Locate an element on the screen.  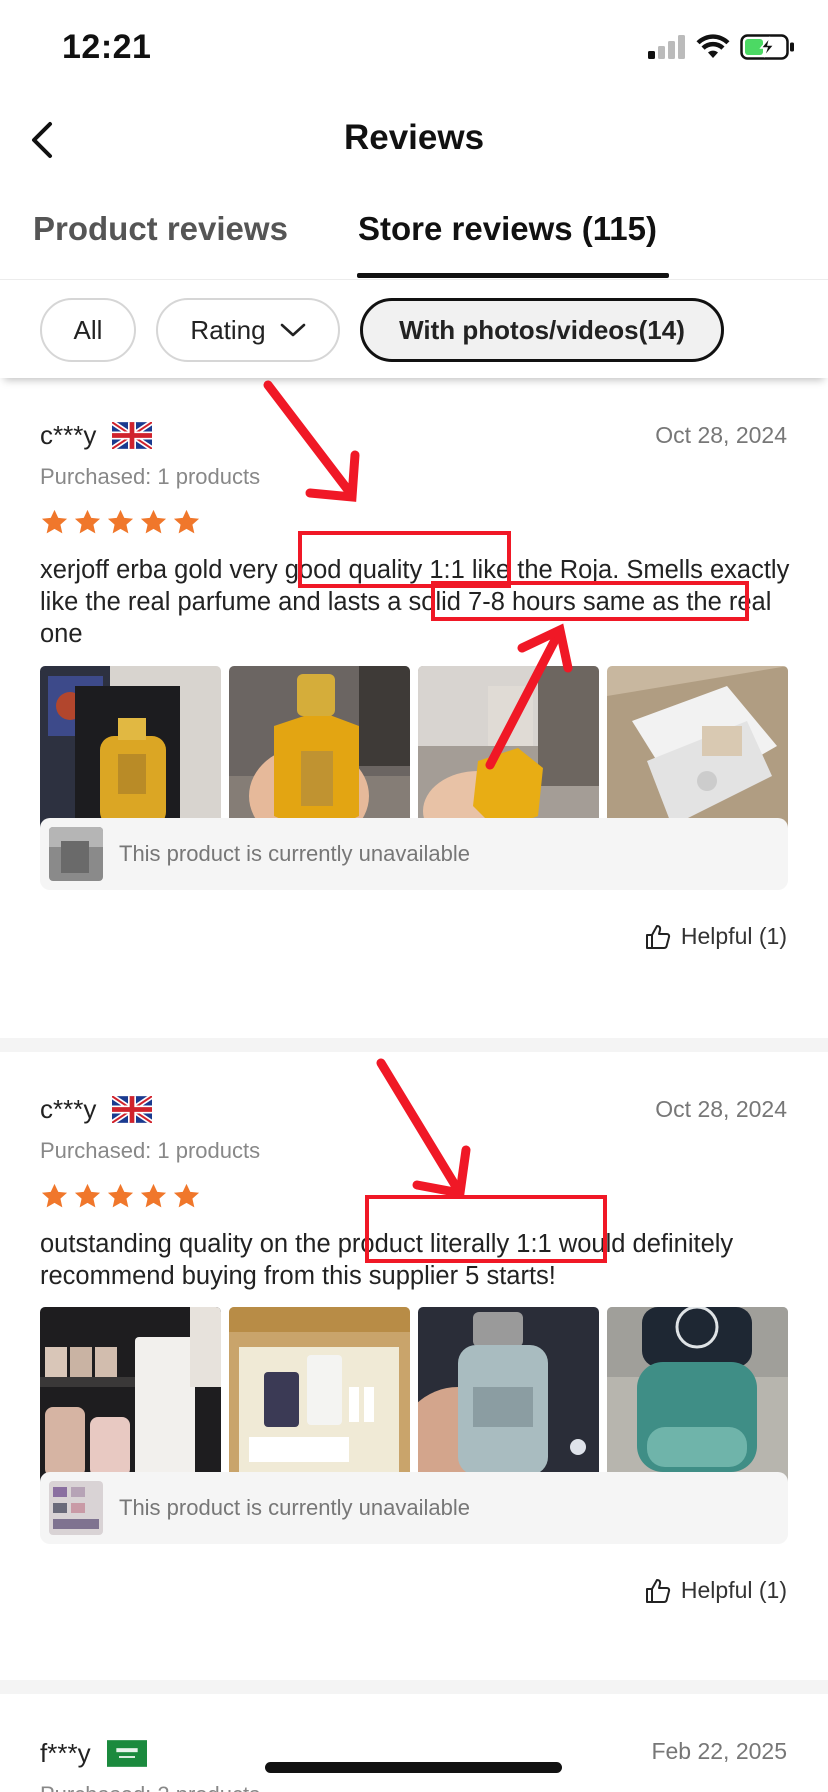
status-icons is located at coordinates (722, 47).